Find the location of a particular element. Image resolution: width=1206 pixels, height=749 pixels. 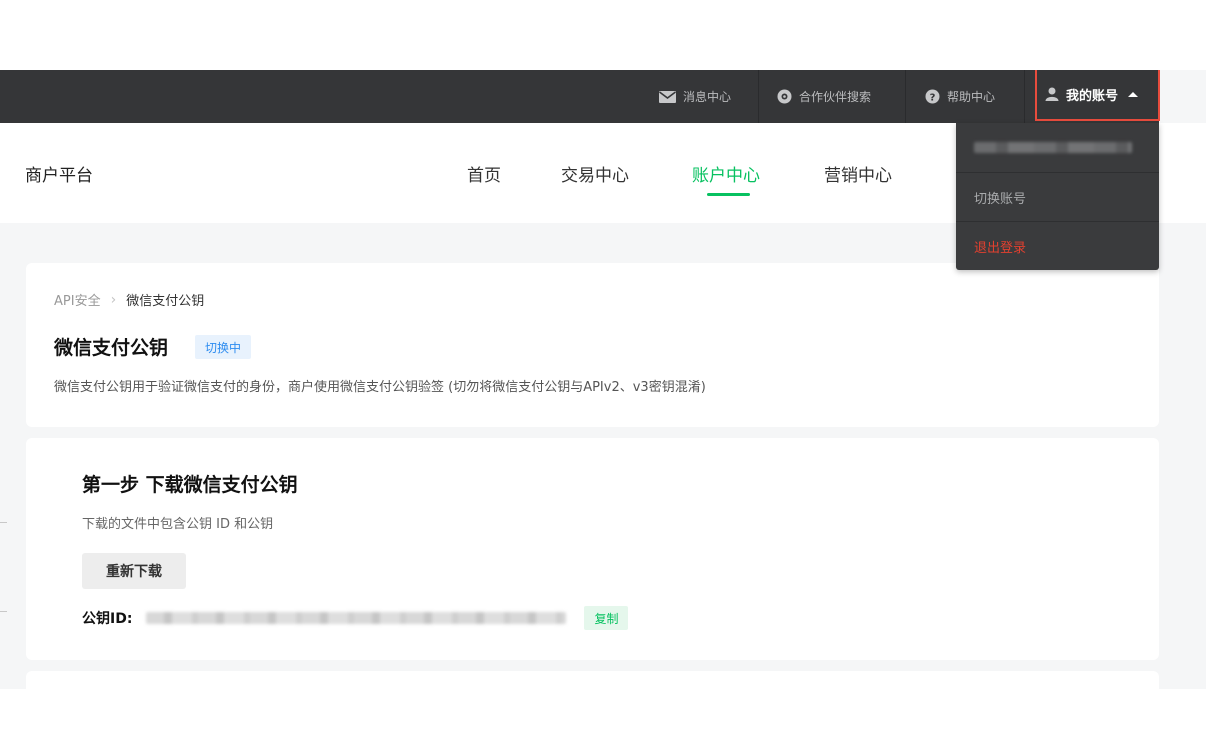

nav-home: 首页 is located at coordinates (484, 173).